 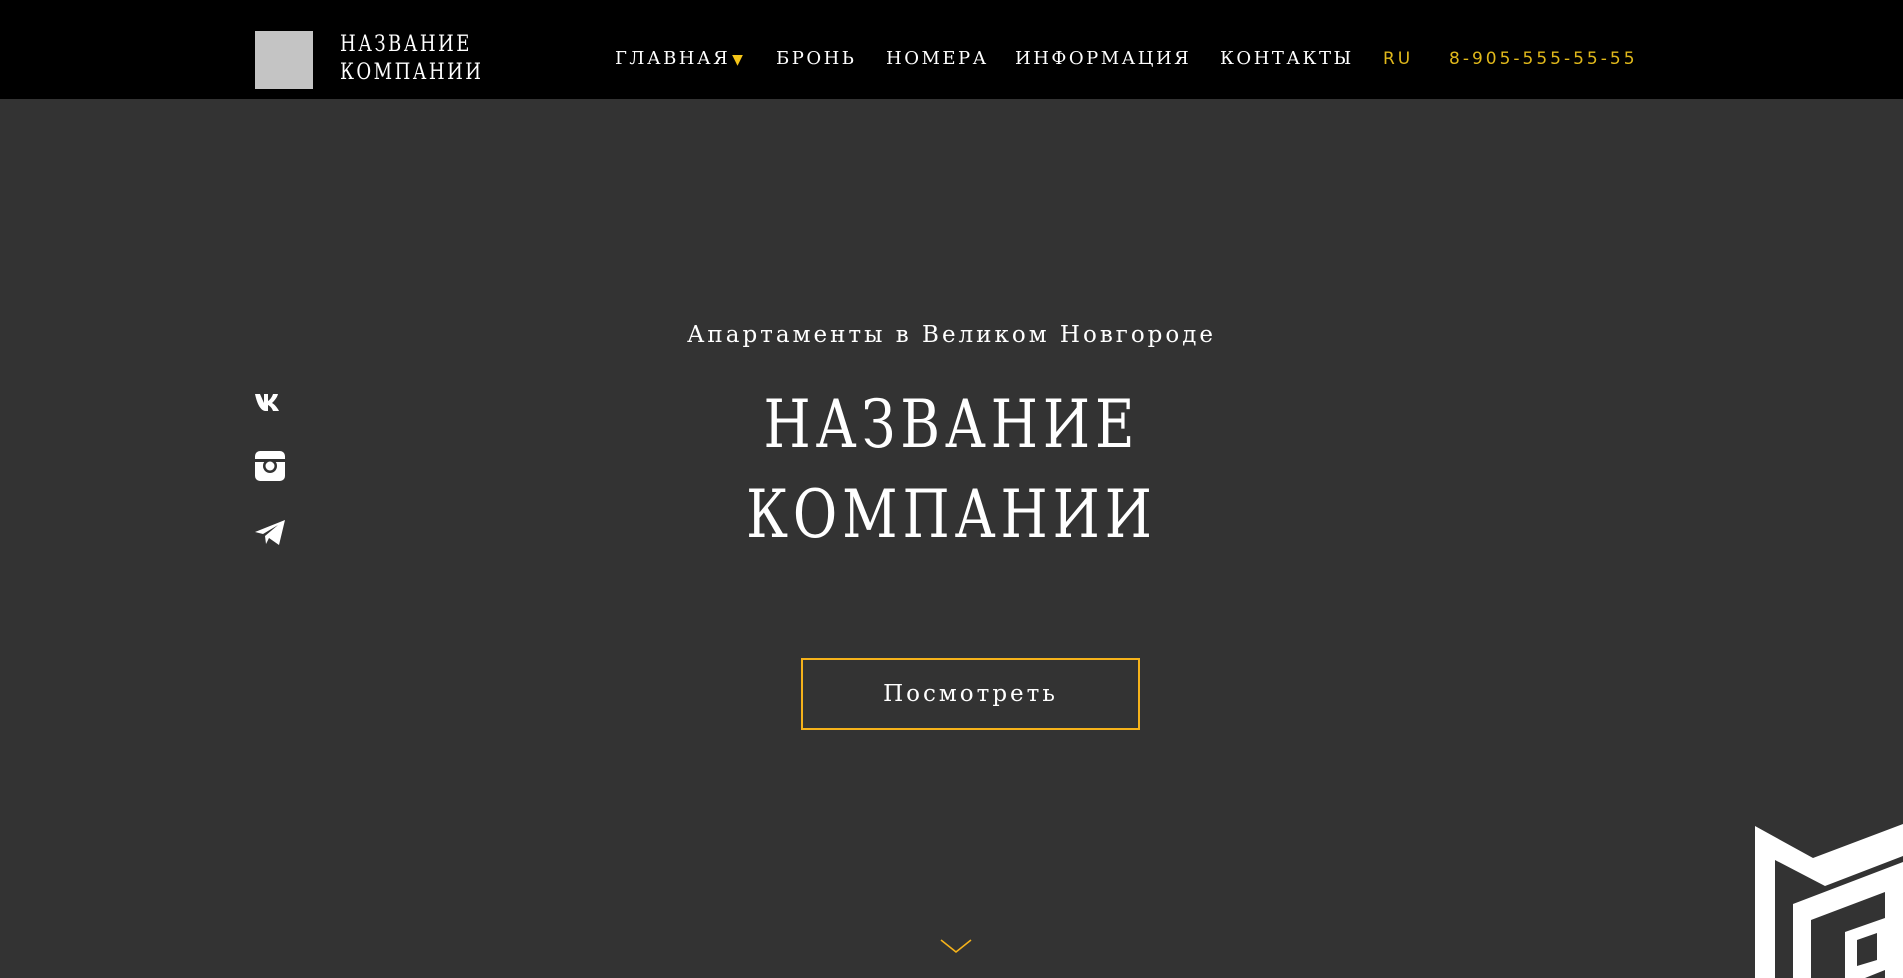 I want to click on hero-title-line-1: НАЗВАНИЕ, so click(x=951, y=424).